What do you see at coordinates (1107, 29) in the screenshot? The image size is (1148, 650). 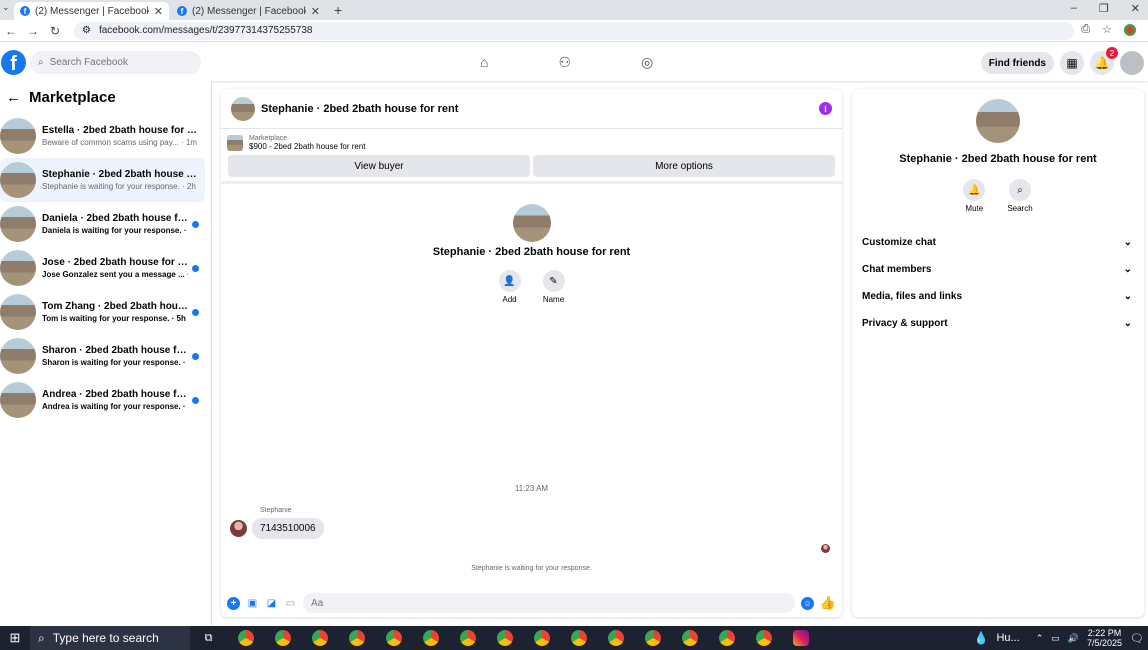 I see `bookmark-star-icon: ☆` at bounding box center [1107, 29].